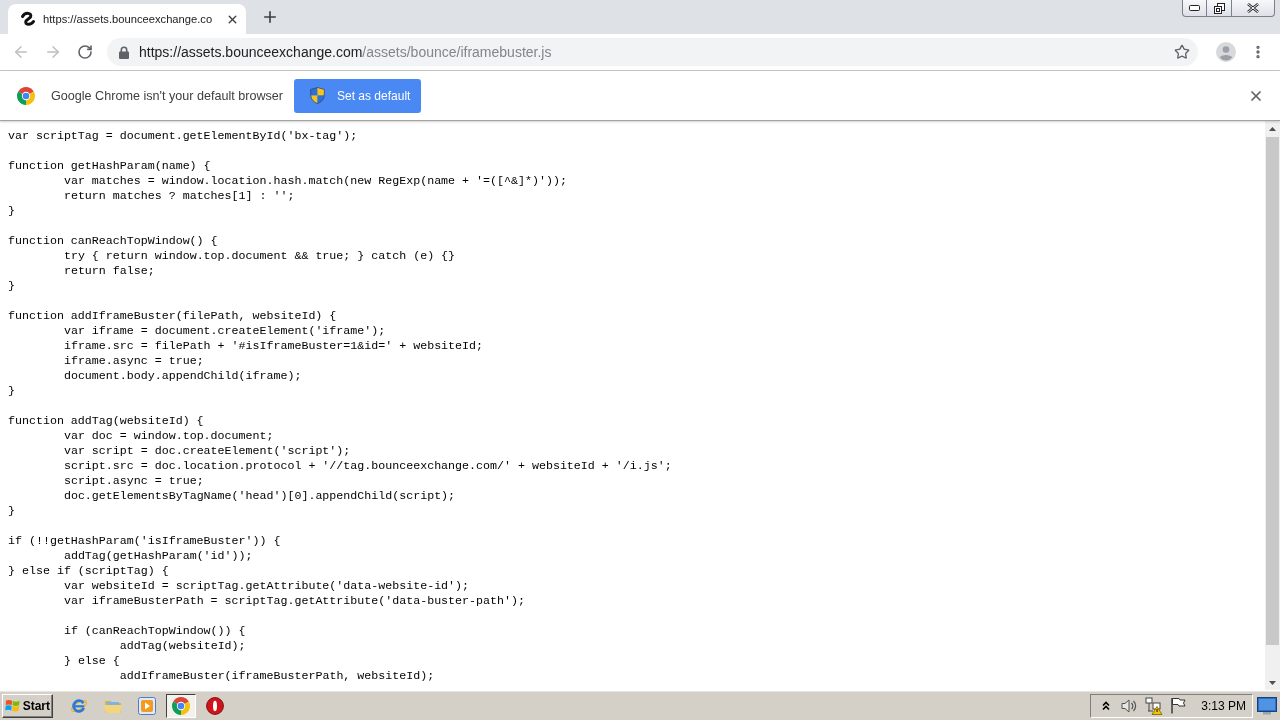 The height and width of the screenshot is (720, 1280). I want to click on restore-button, so click(1219, 8).